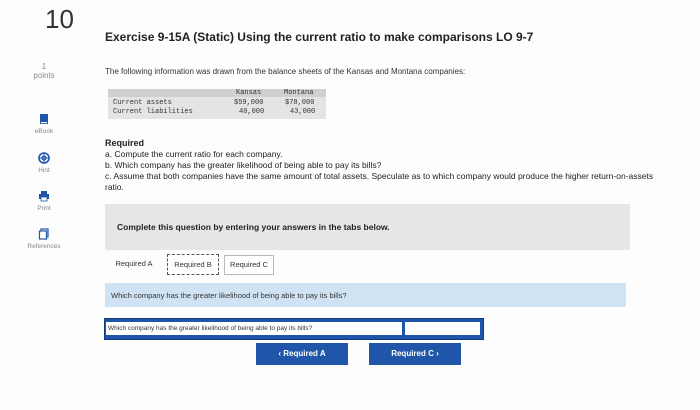  I want to click on cell-kansas-assets: $59,000, so click(249, 103).